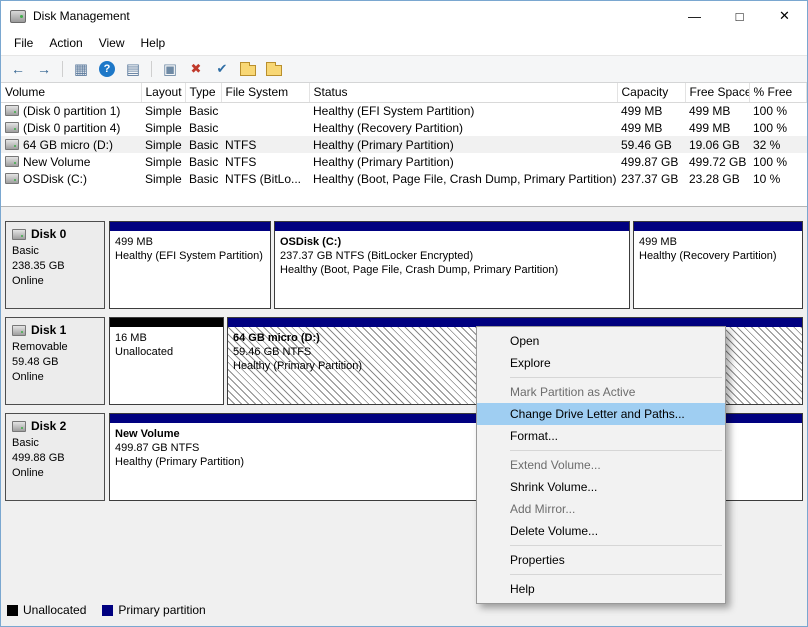  Describe the element at coordinates (650, 178) in the screenshot. I see `cell-capacity: 237.37 GB` at that location.